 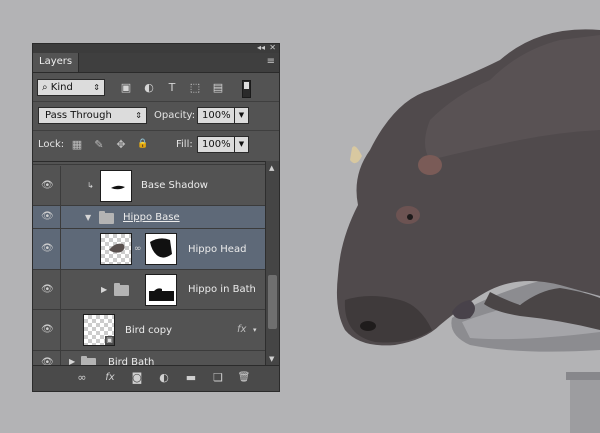 What do you see at coordinates (104, 290) in the screenshot?
I see `group-collapsed-icon: ▶` at bounding box center [104, 290].